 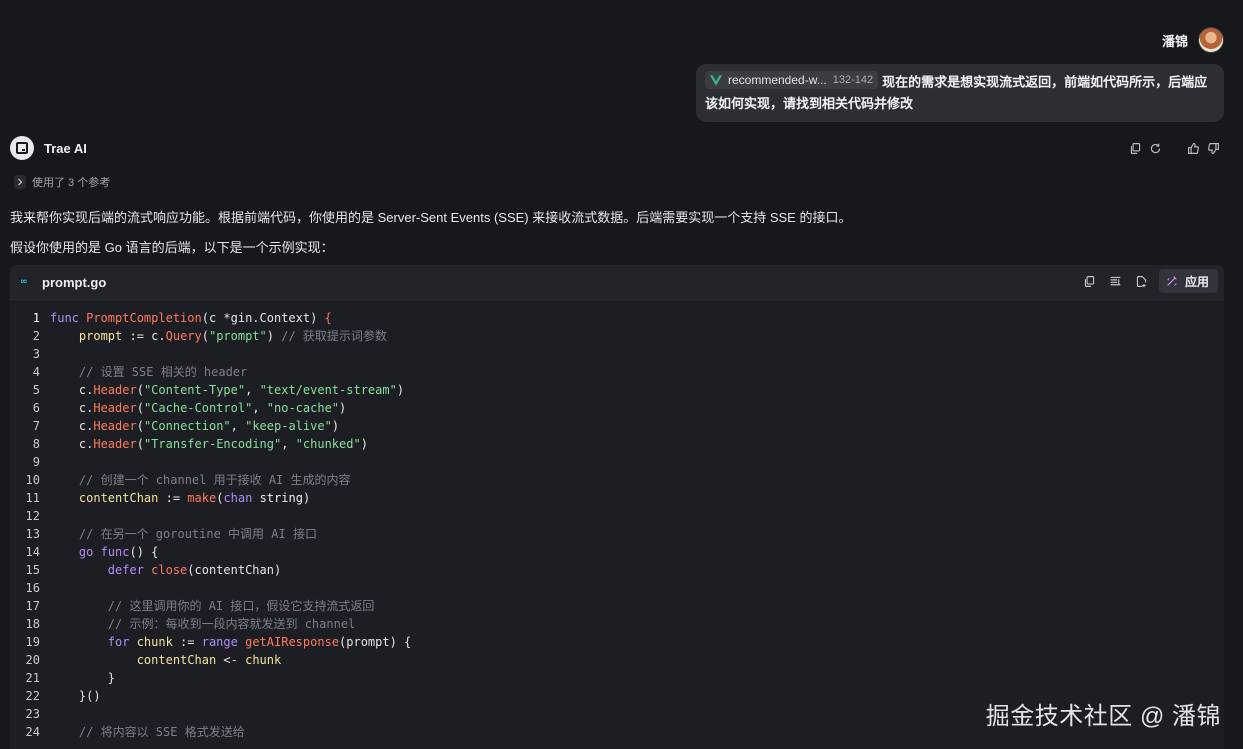 I want to click on code-text: c.Header("Connection", "keep-alive"), so click(x=194, y=426).